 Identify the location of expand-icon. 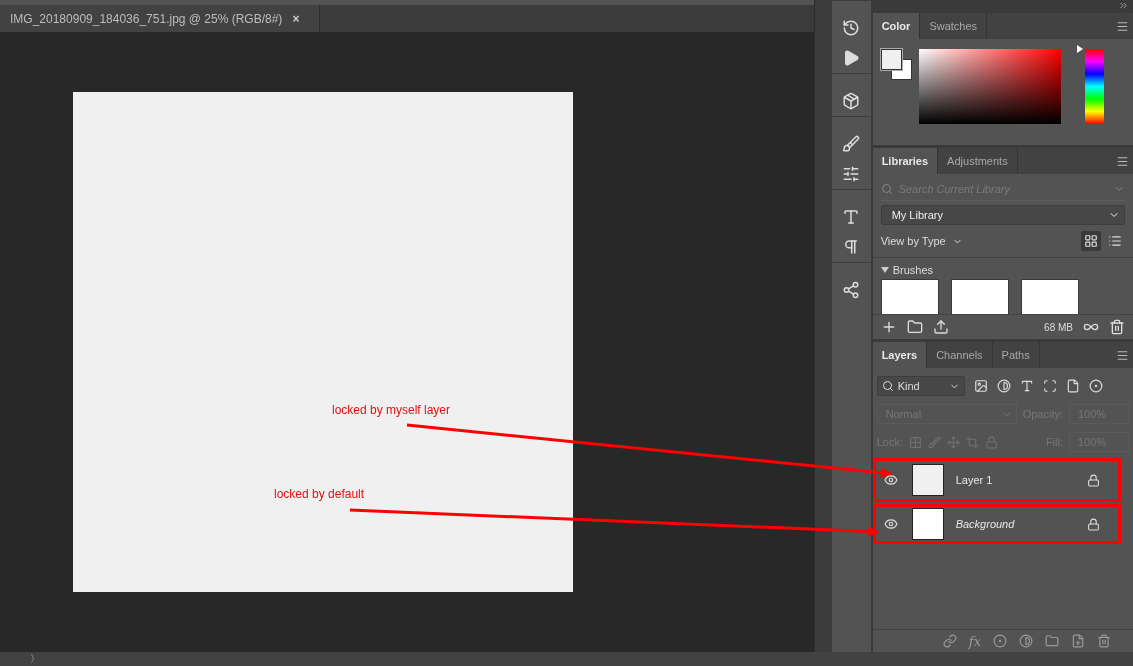
(1123, 5).